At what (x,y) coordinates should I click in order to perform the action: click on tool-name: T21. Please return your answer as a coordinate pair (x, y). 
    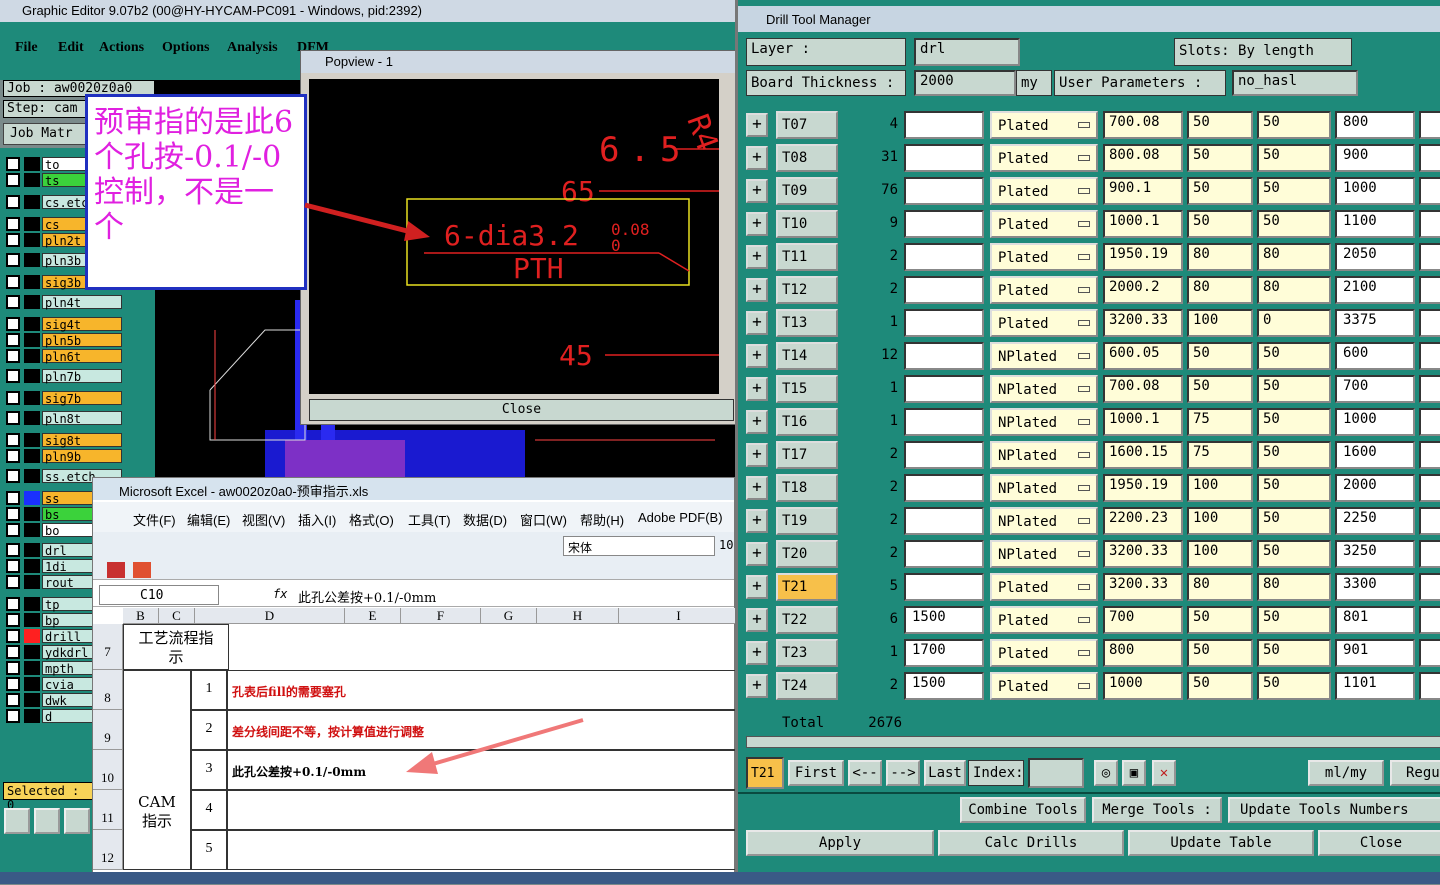
    Looking at the image, I should click on (807, 587).